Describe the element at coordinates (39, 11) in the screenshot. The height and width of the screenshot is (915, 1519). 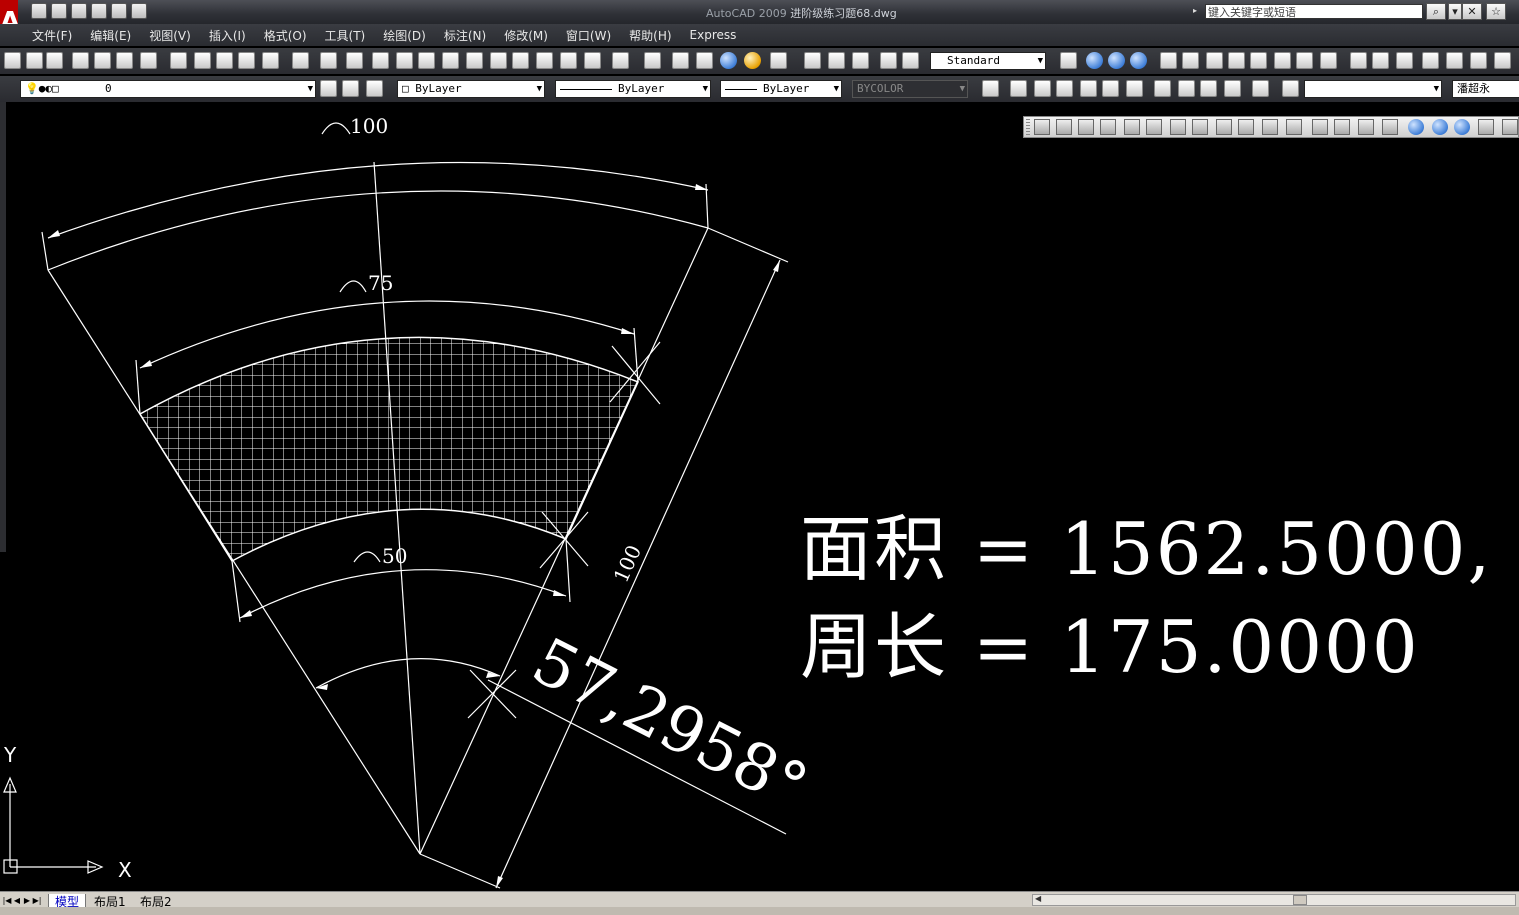
I see `new-file-icon` at that location.